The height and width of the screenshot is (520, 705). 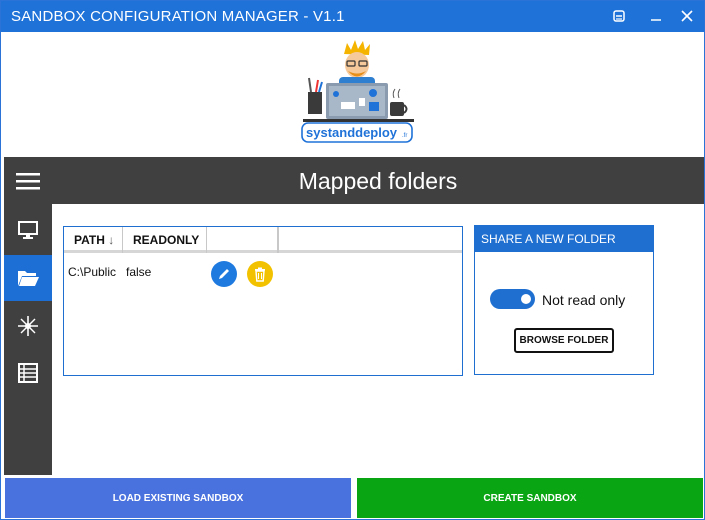 What do you see at coordinates (178, 16) in the screenshot?
I see `window-title: SANDBOX CONFIGURATION MANAGER - V1.1` at bounding box center [178, 16].